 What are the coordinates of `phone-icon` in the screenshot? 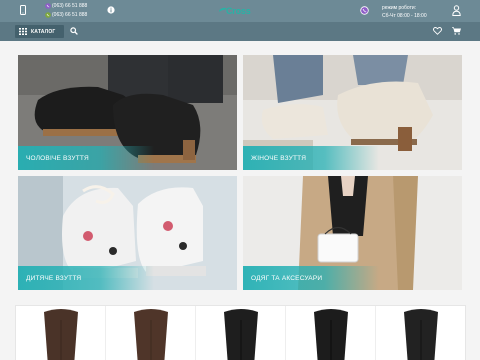 It's located at (23, 10).